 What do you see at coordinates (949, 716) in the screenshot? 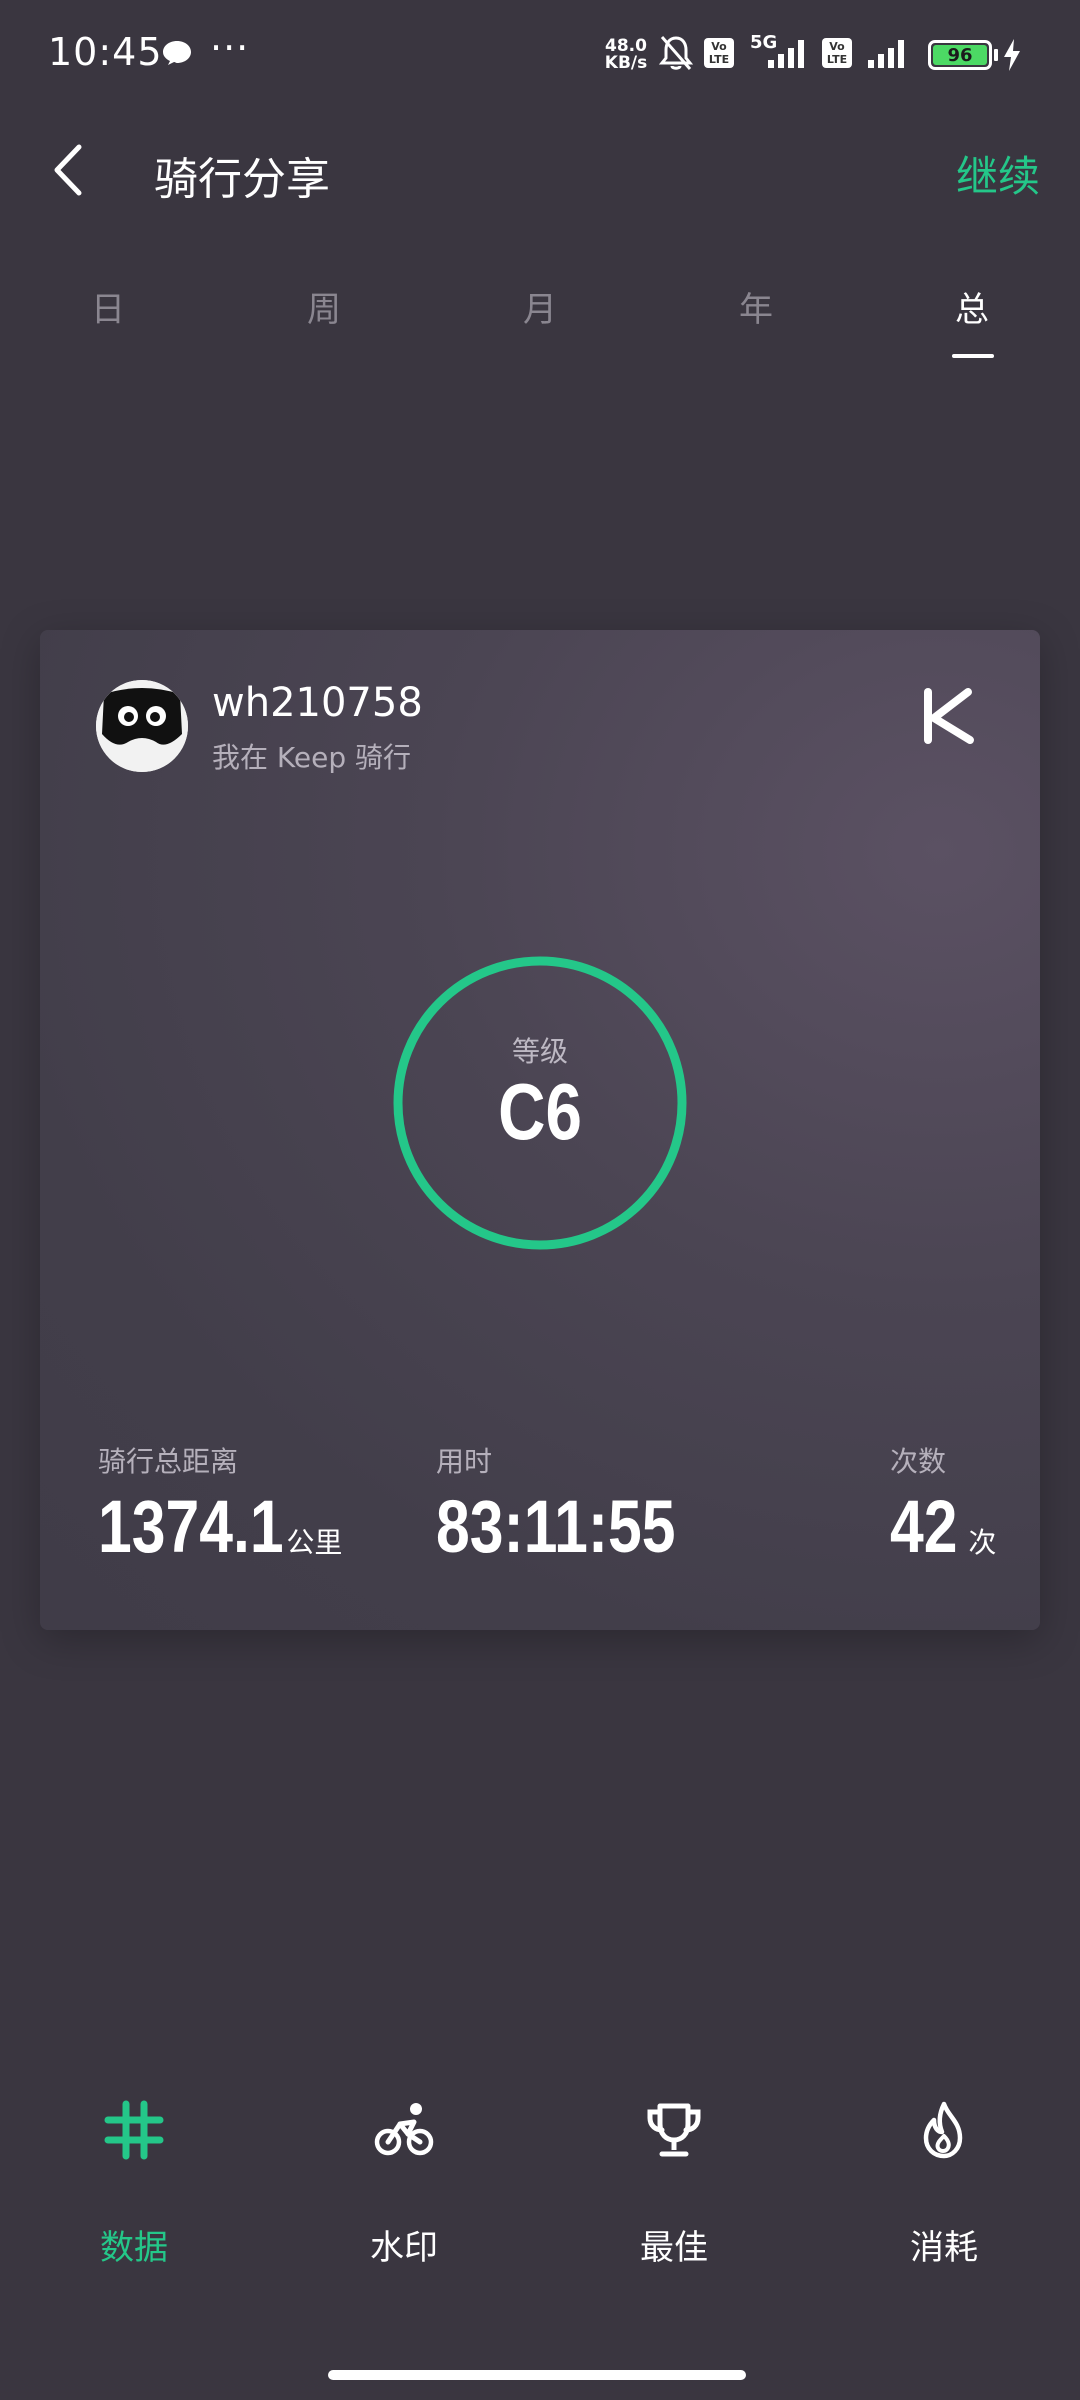
I see `keep-logo-icon` at bounding box center [949, 716].